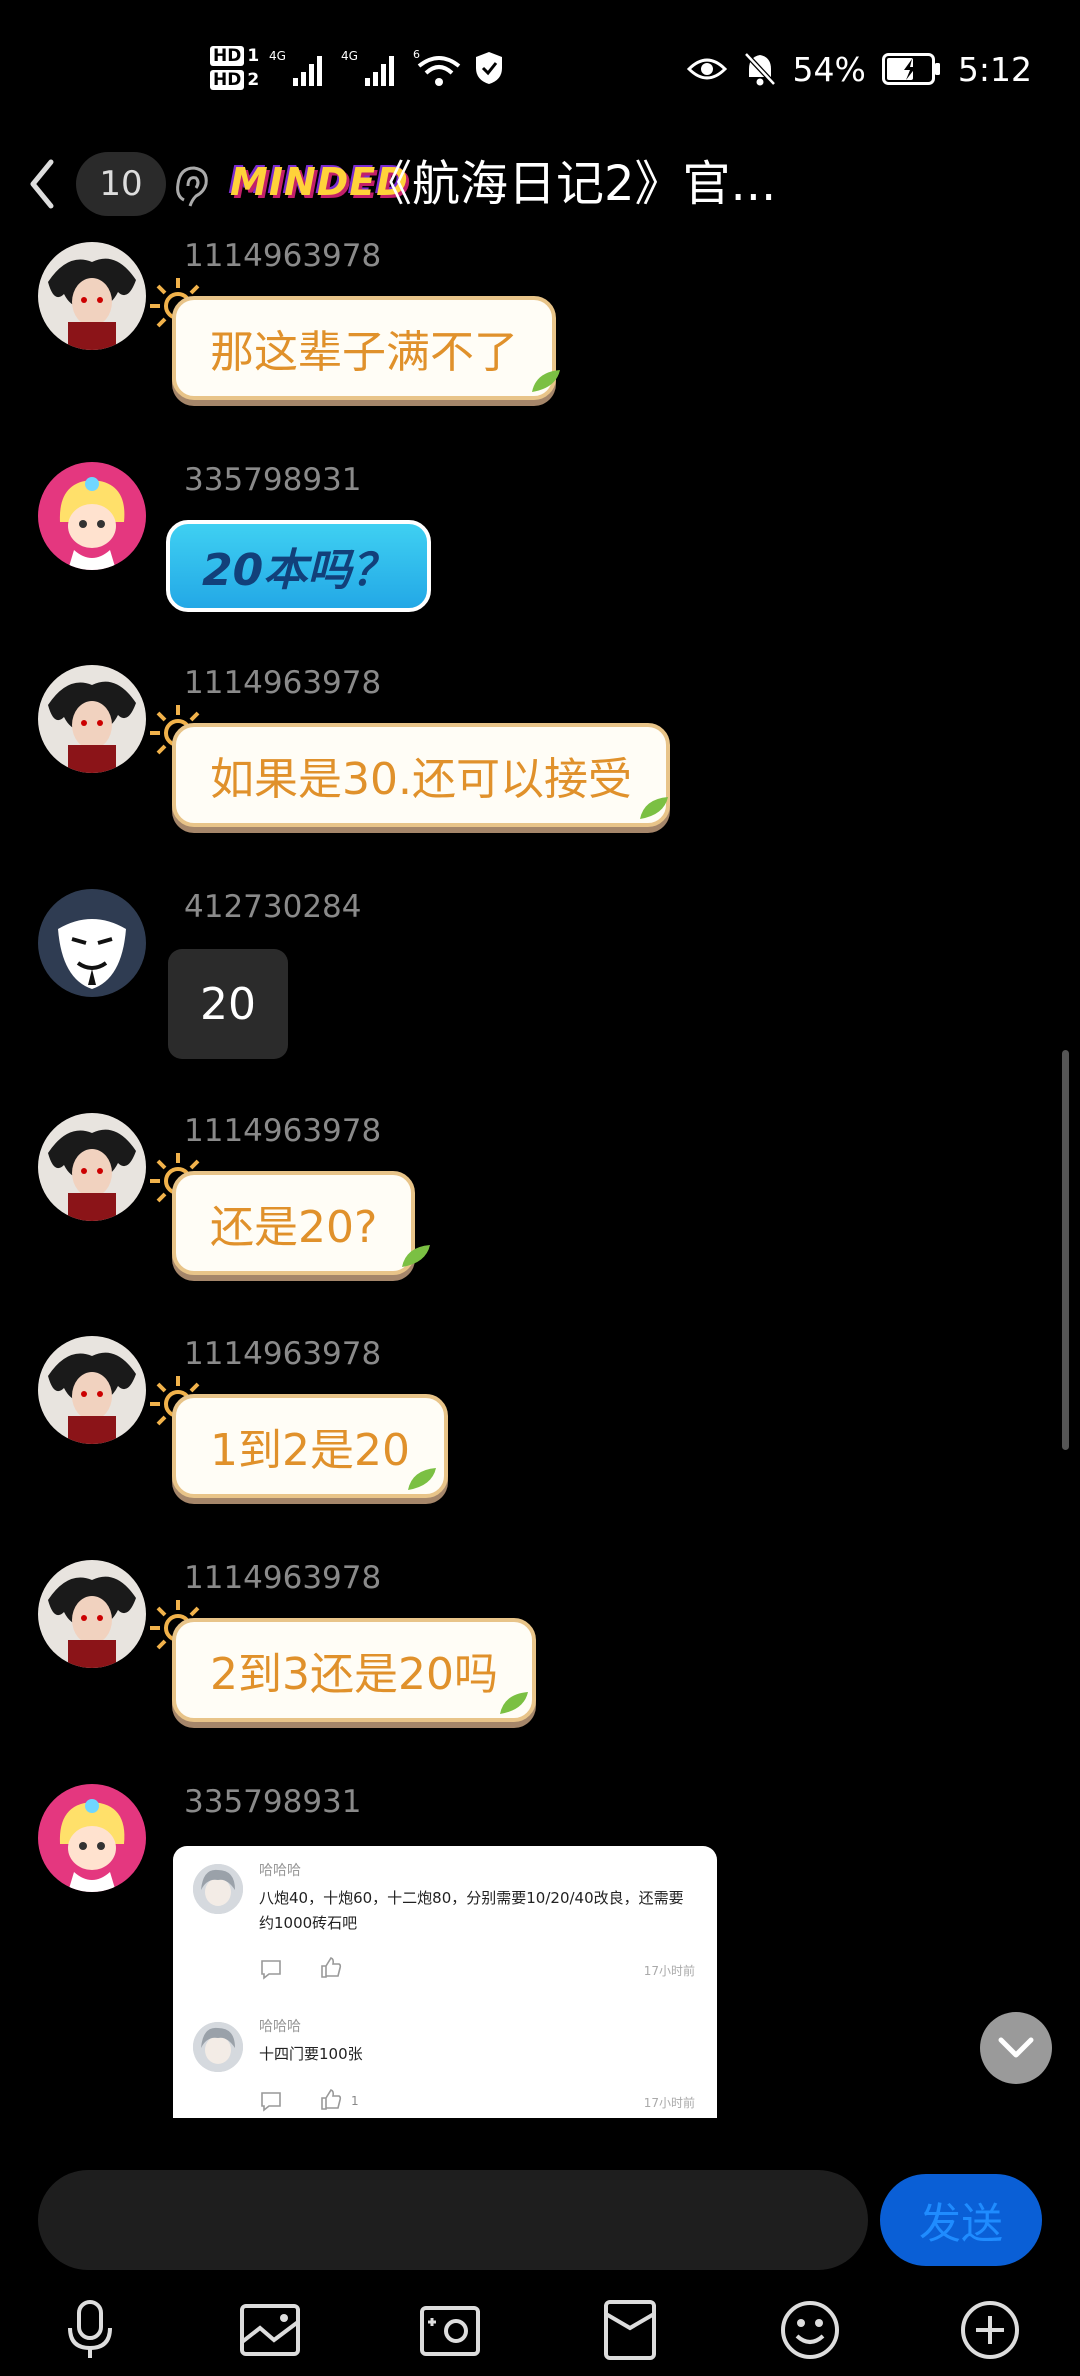 The height and width of the screenshot is (2376, 1080). I want to click on chevron-down-icon, so click(1016, 2047).